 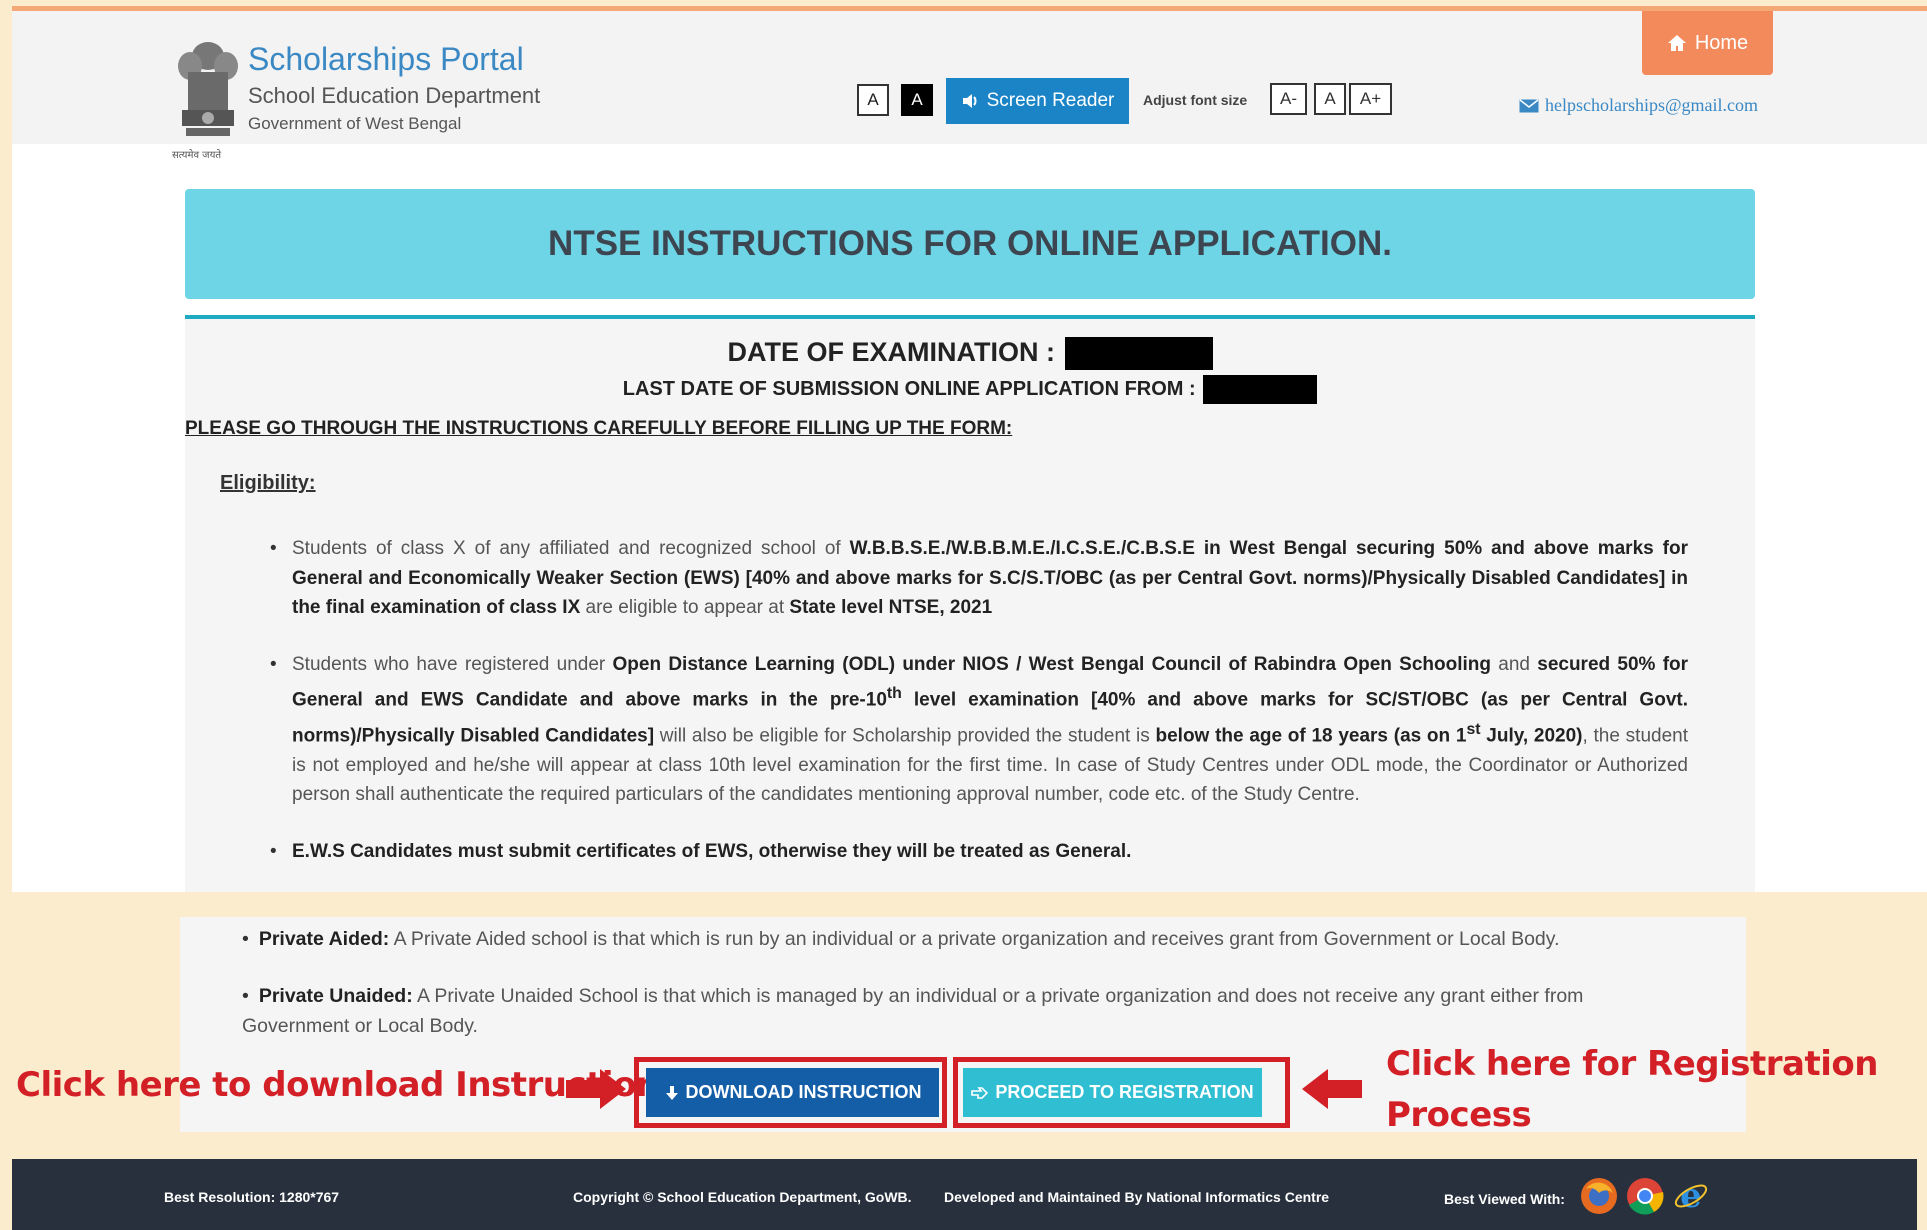 I want to click on list-item-emphasis: July, 2020), so click(x=1531, y=736).